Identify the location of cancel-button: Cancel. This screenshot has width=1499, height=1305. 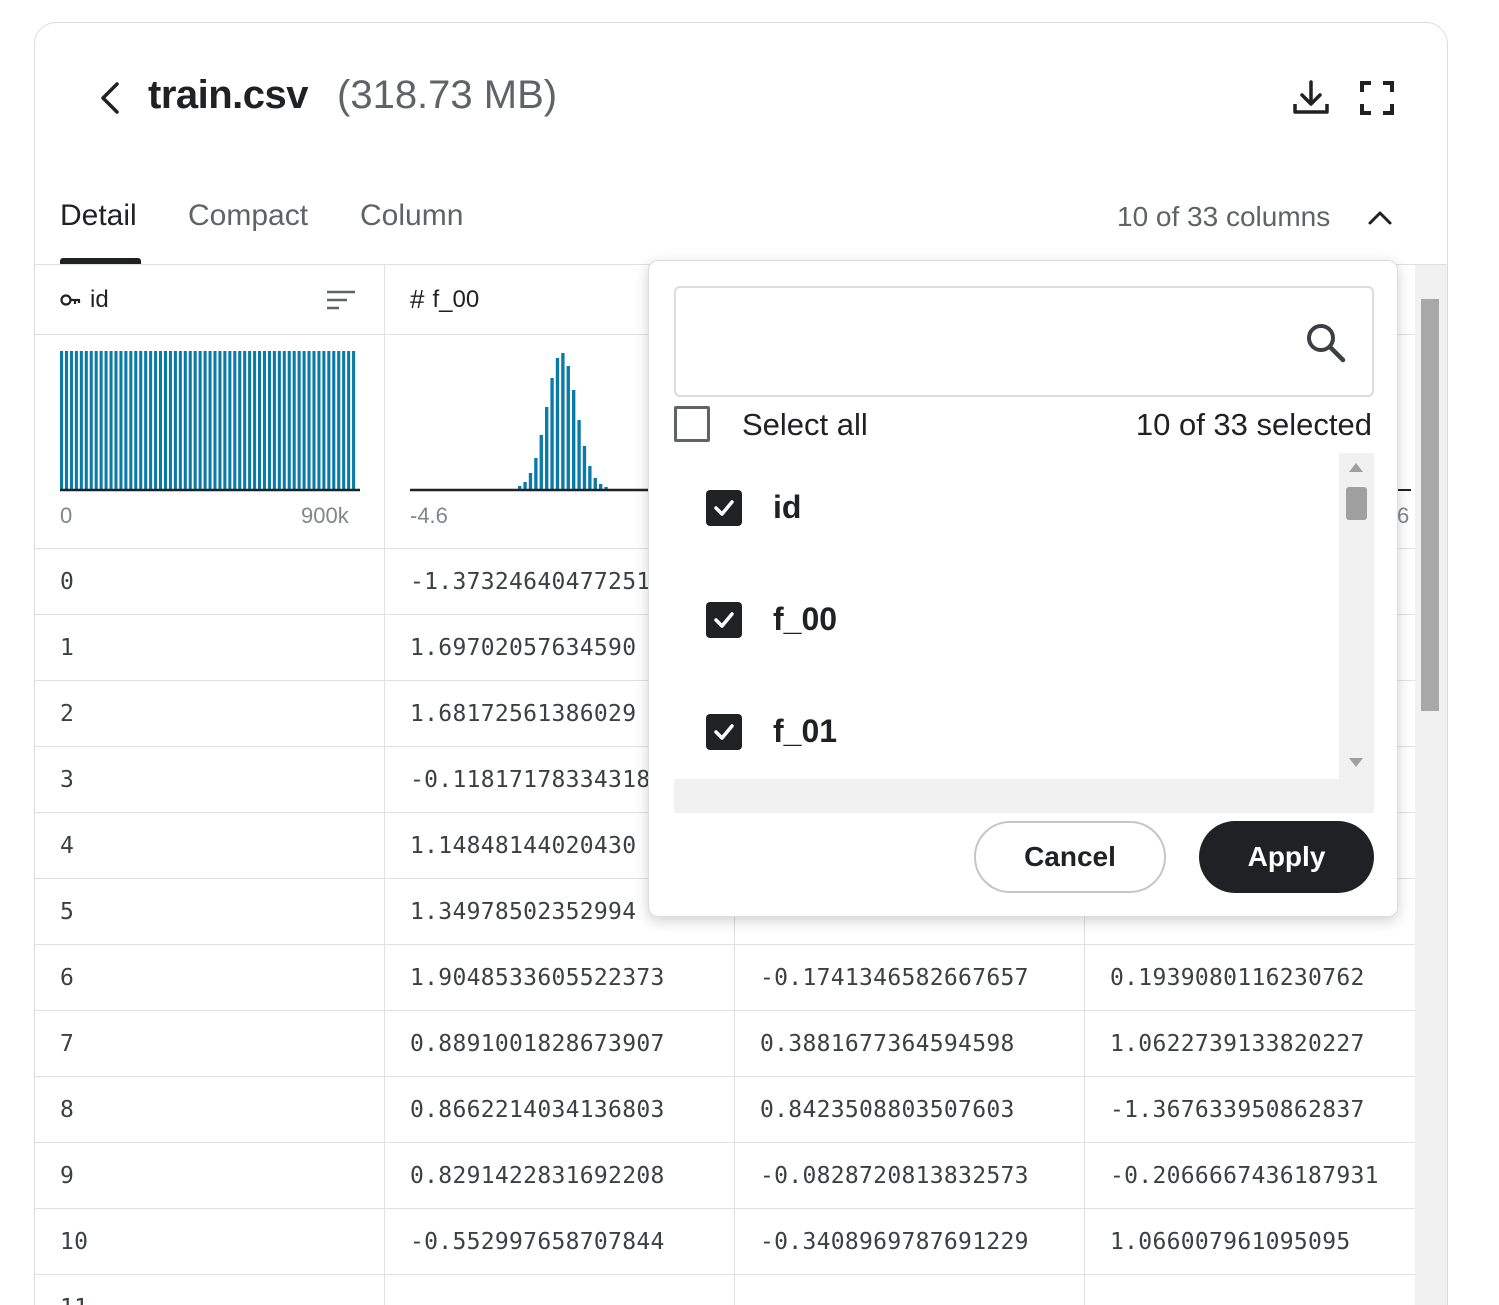
(1070, 857).